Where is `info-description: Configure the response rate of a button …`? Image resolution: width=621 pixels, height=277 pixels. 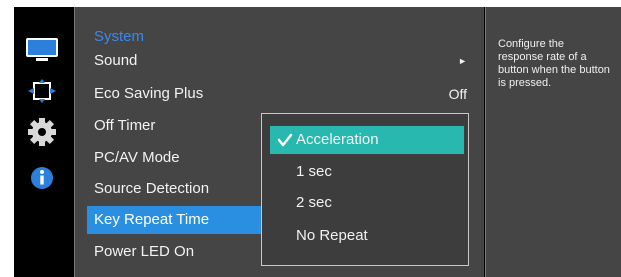
info-description: Configure the response rate of a button … is located at coordinates (554, 63).